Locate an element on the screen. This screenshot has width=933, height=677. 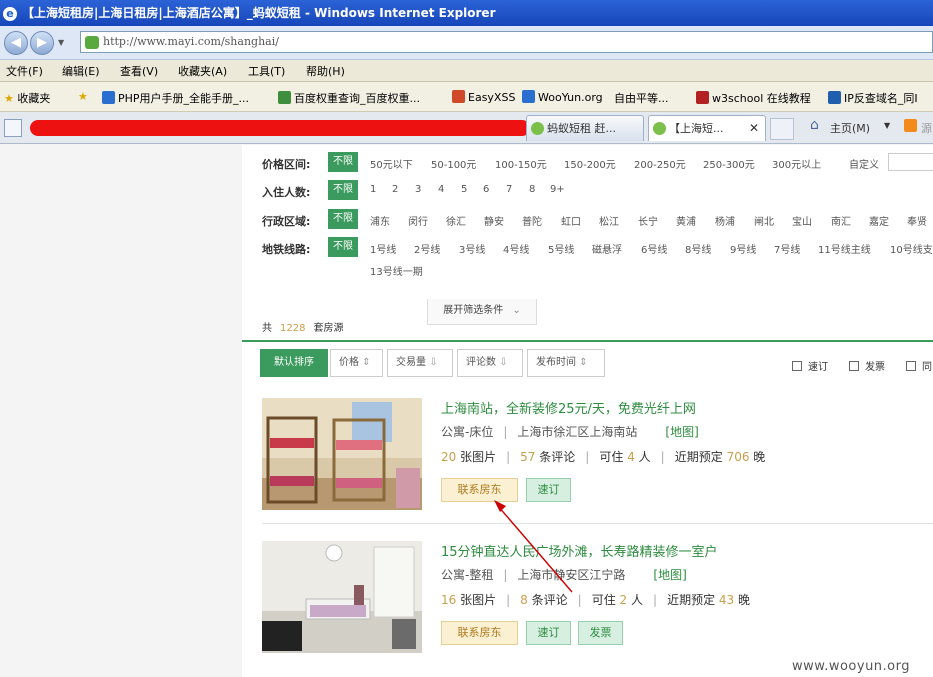
quick-tabs-icon is located at coordinates (13, 128).